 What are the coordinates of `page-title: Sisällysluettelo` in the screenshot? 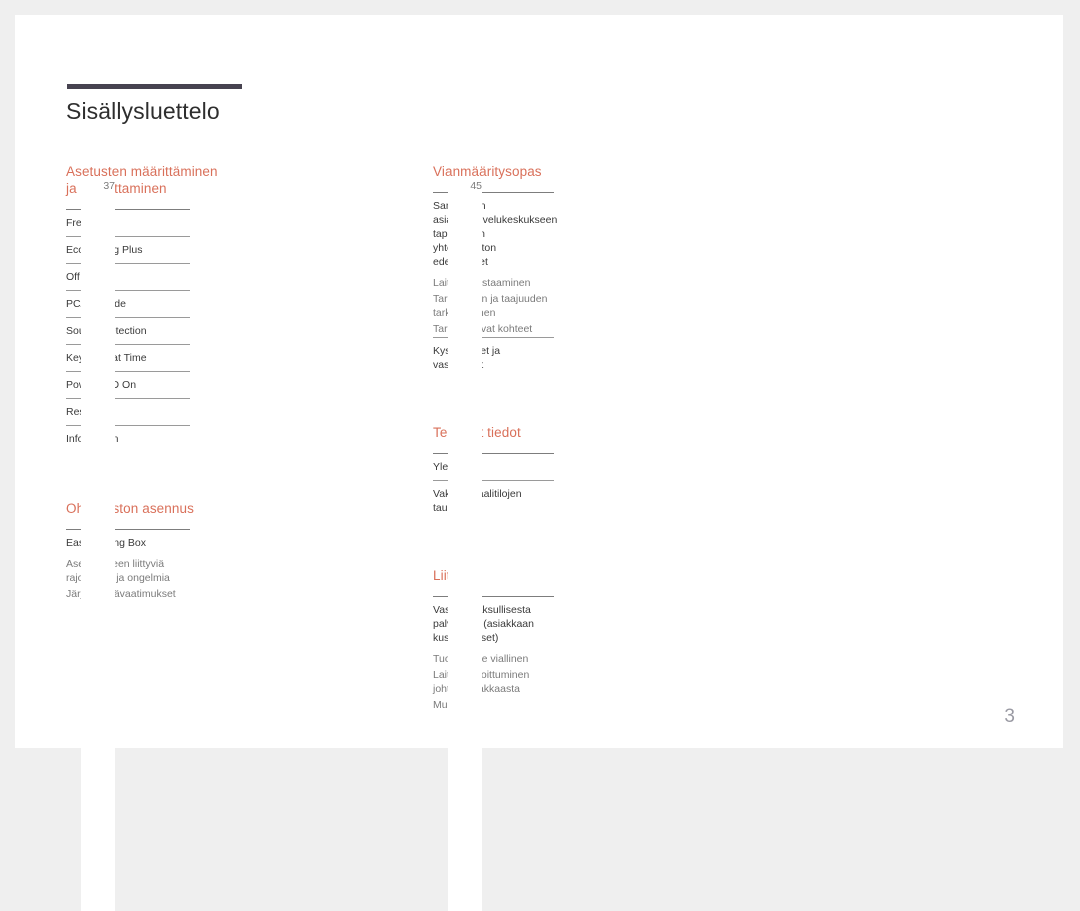 It's located at (143, 111).